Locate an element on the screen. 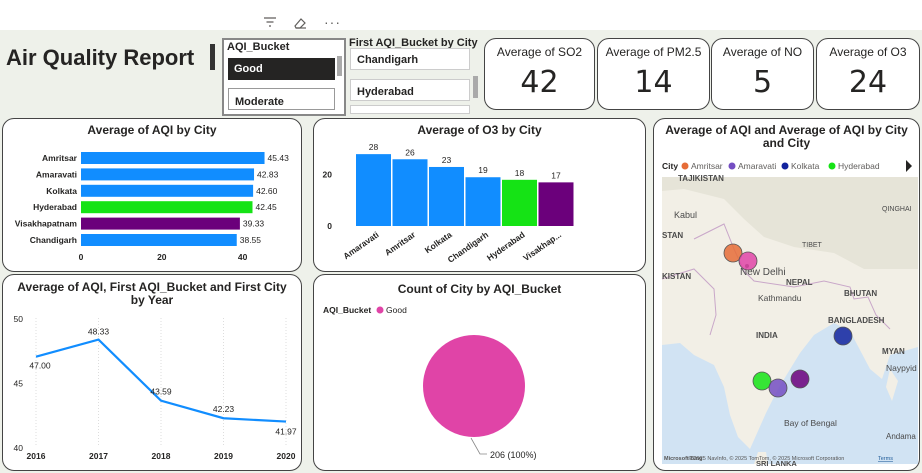 Image resolution: width=922 pixels, height=473 pixels. map-place-label: TAJIKISTAN is located at coordinates (701, 178).